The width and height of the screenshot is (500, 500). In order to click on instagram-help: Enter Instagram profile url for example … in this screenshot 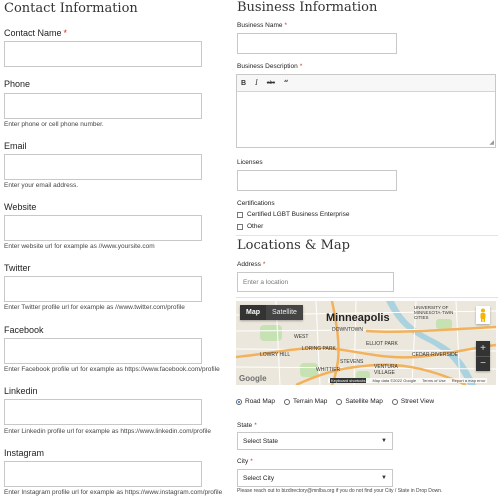, I will do `click(113, 492)`.